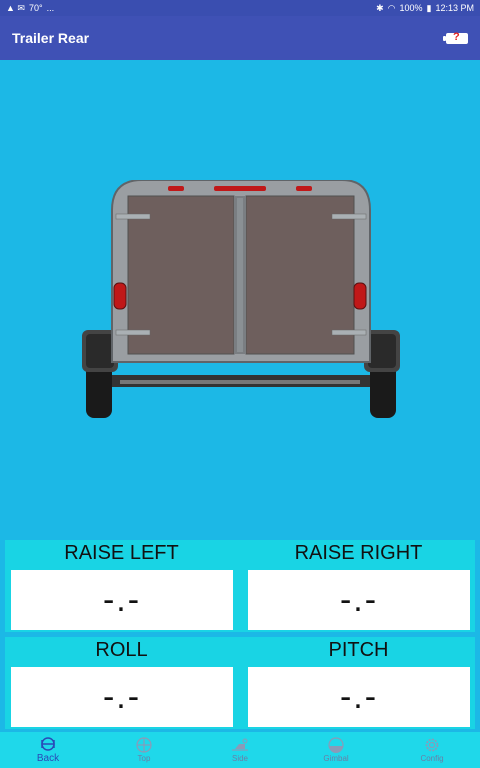 Image resolution: width=480 pixels, height=768 pixels. I want to click on raise-panel: RAISE LEFT -.- RAISE RIGHT -.-, so click(240, 586).